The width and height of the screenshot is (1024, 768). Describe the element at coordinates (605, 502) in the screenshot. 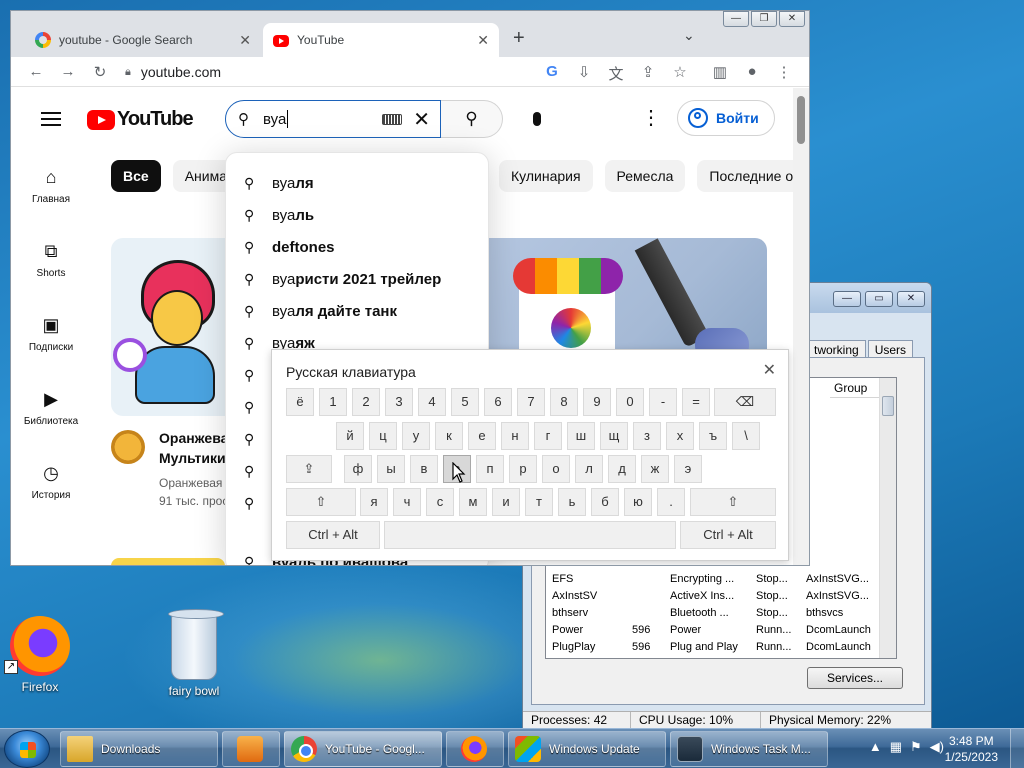

I see `key: б` at that location.